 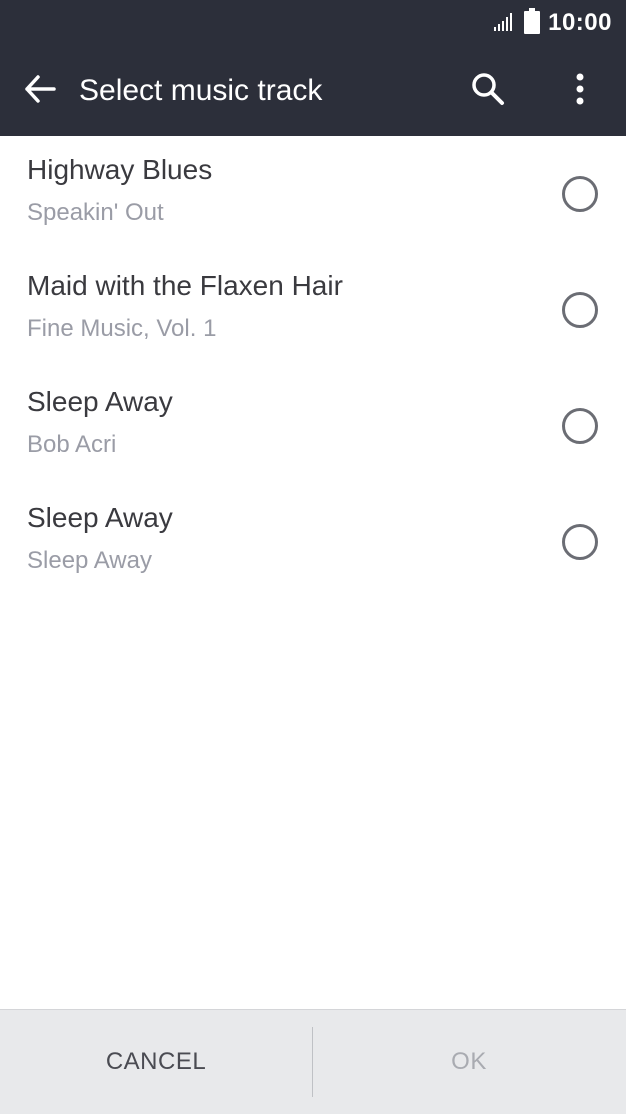 What do you see at coordinates (89, 560) in the screenshot?
I see `track-album: Sleep Away` at bounding box center [89, 560].